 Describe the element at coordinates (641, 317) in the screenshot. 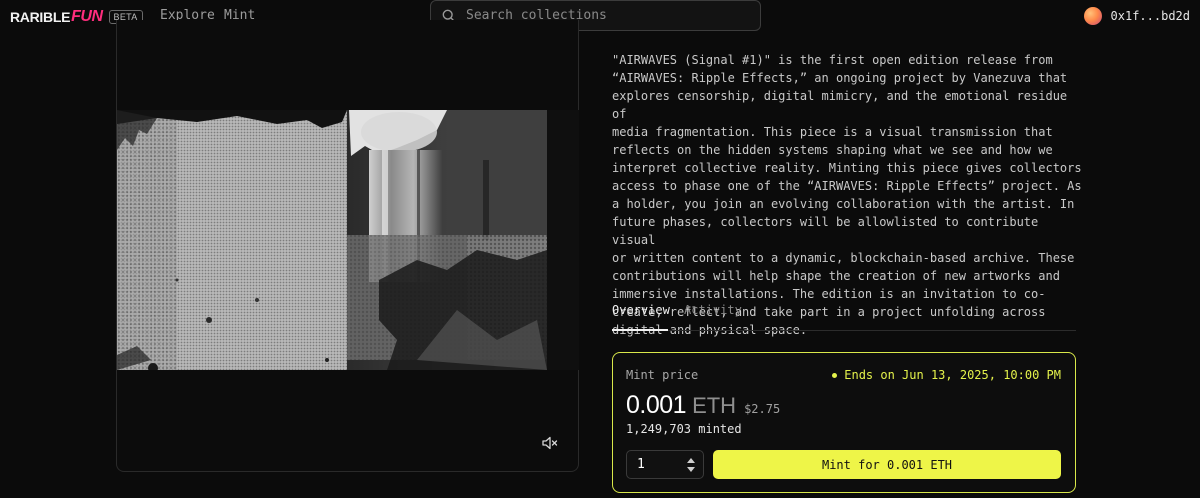

I see `tab-overview: Overview` at that location.